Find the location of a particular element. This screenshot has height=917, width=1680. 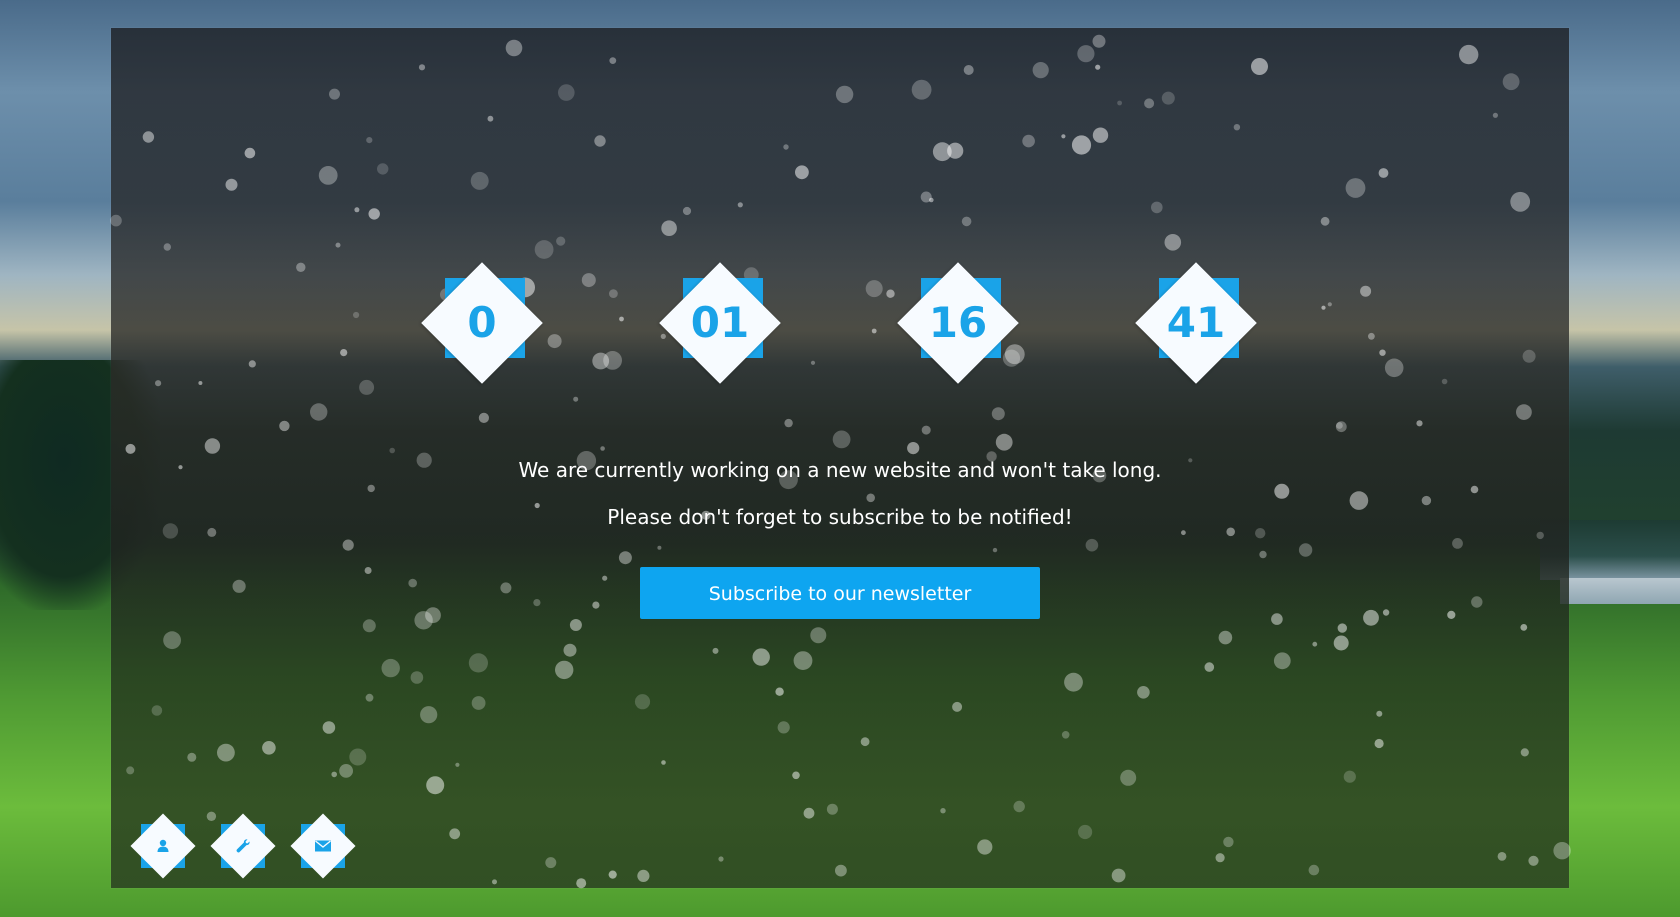

social-user-button is located at coordinates (163, 846).